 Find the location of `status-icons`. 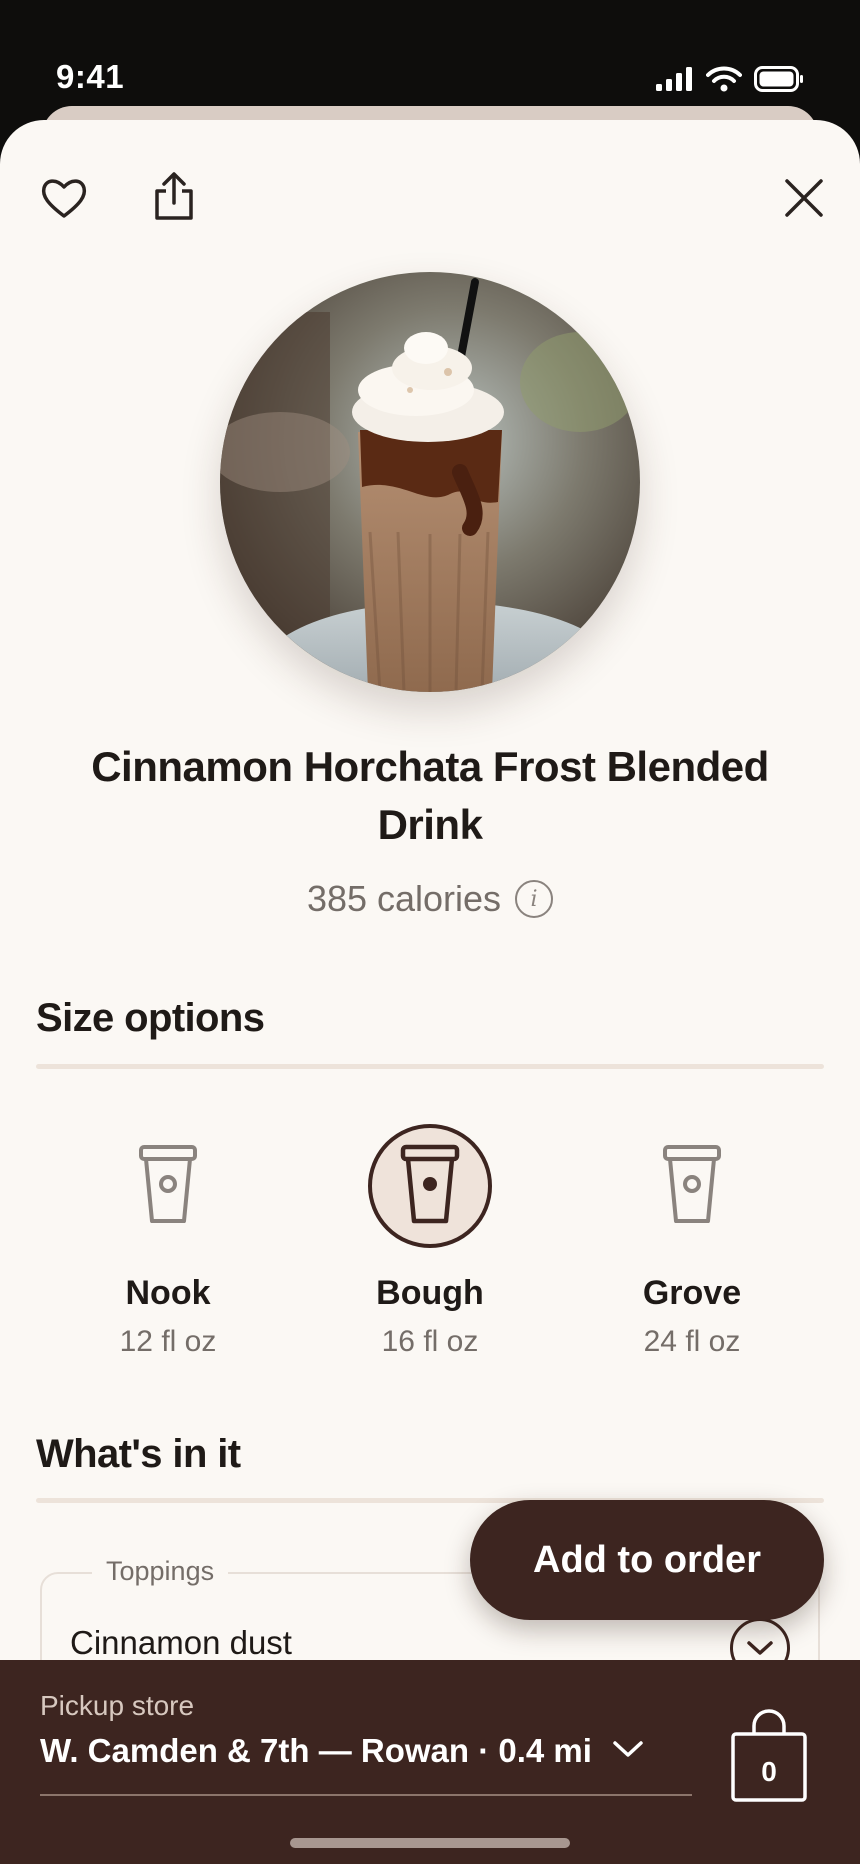

status-icons is located at coordinates (730, 81).